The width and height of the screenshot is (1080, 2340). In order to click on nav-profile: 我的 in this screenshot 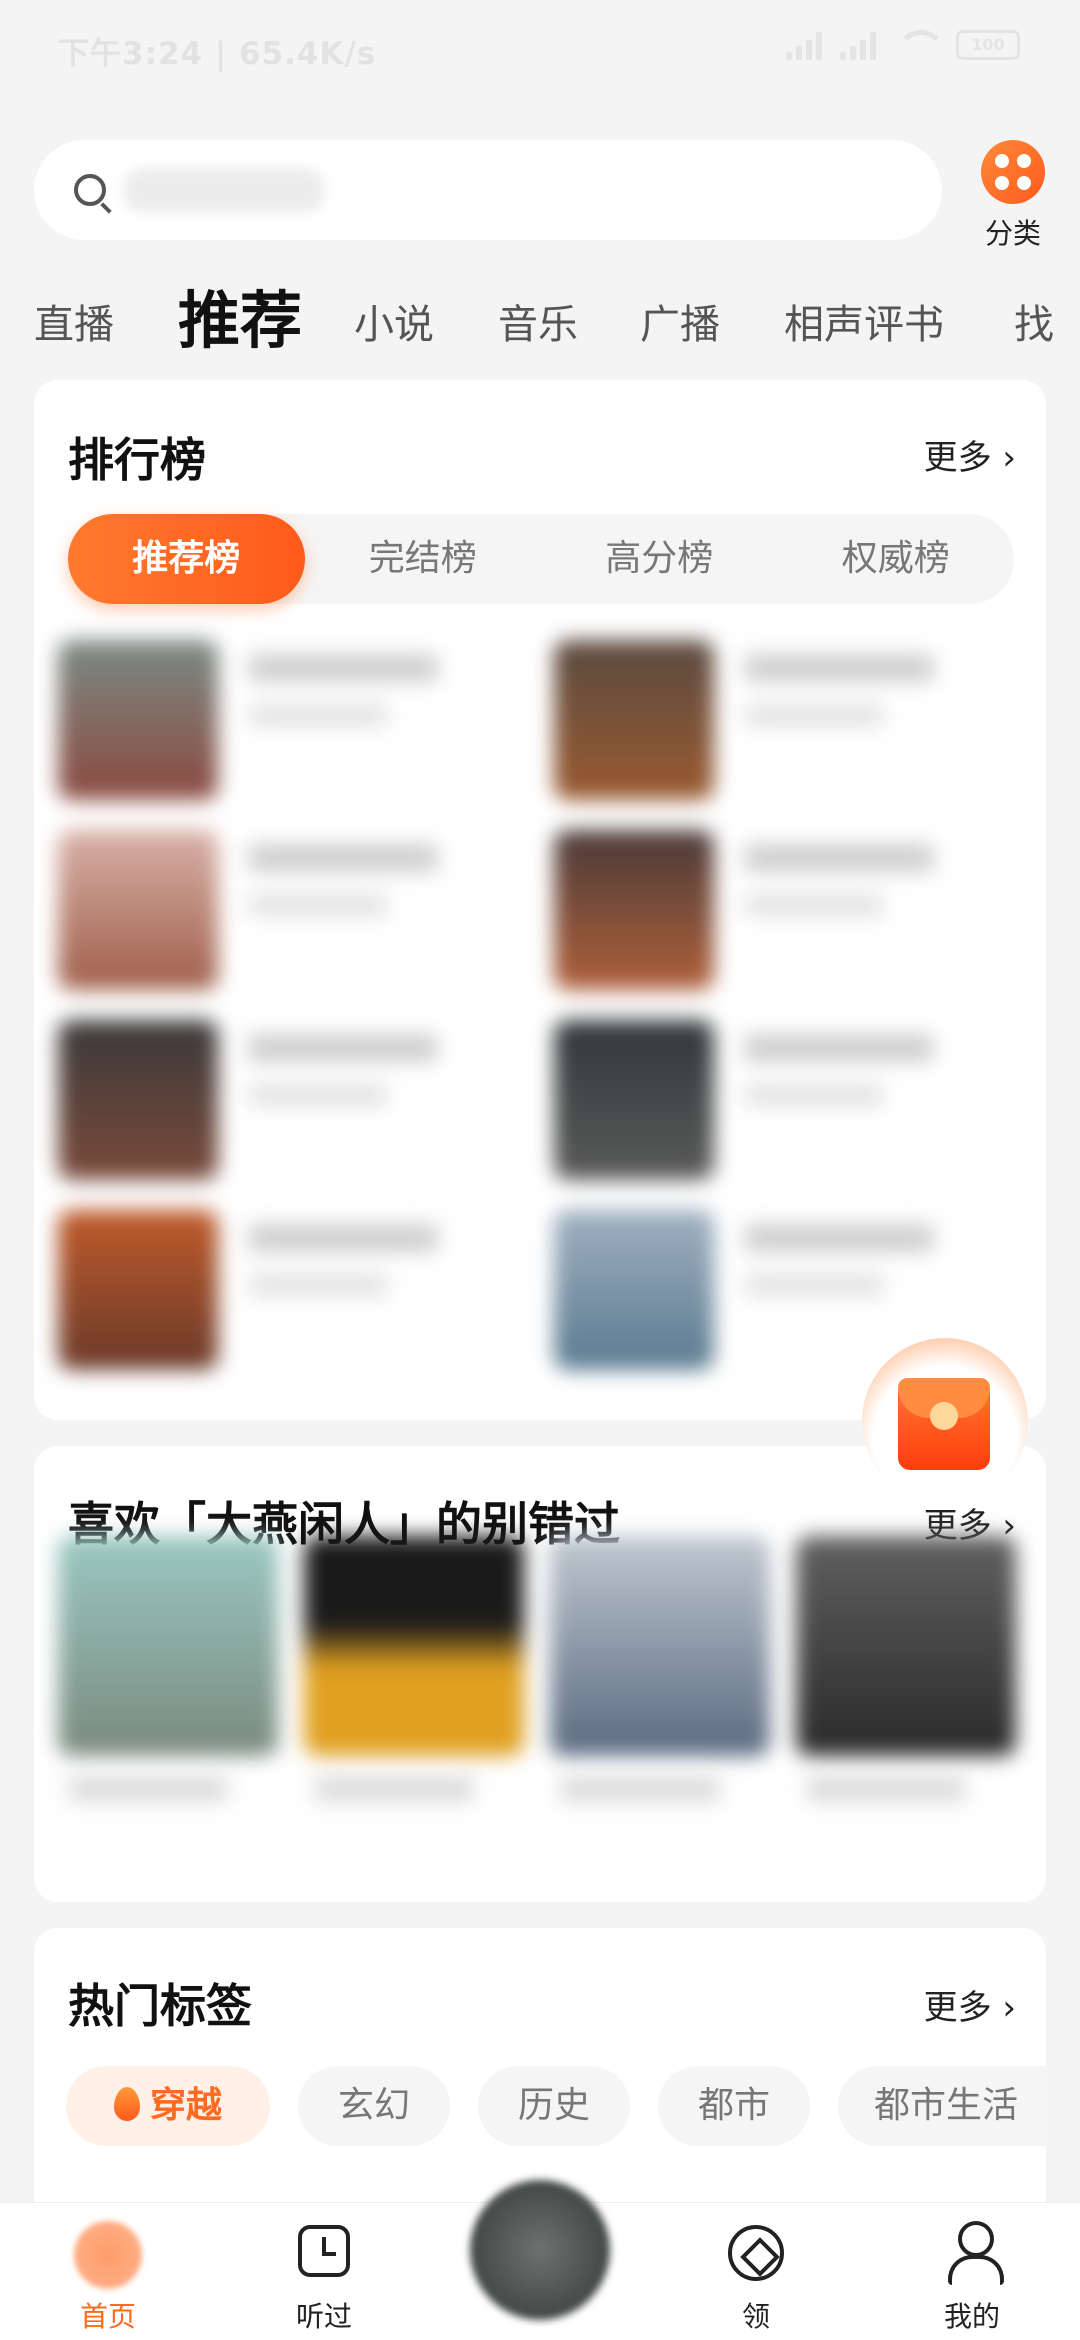, I will do `click(972, 2271)`.